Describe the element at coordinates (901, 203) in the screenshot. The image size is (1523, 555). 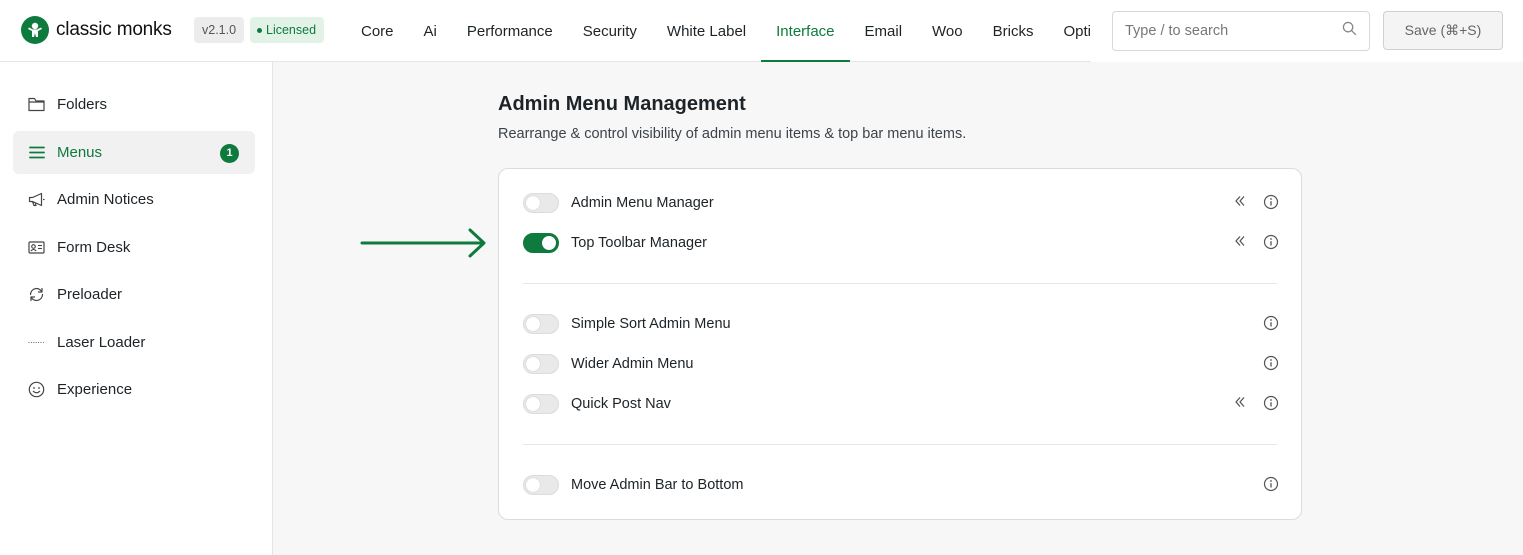
I see `setting-row-admin-menu-manager: Admin Menu Manager` at that location.